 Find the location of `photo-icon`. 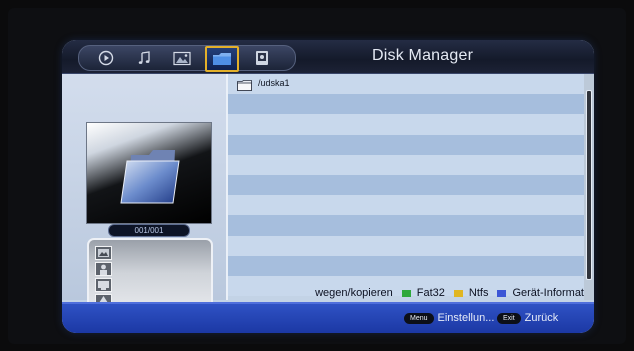

photo-icon is located at coordinates (182, 58).